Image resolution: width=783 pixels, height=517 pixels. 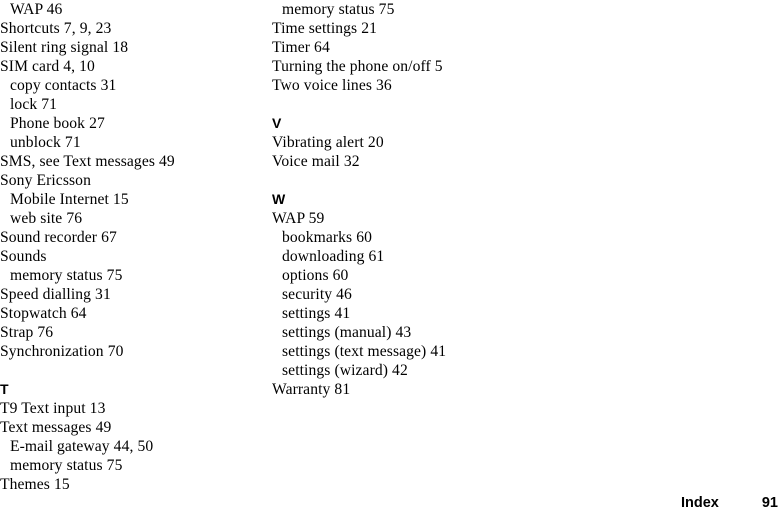 I want to click on index-entry: Two voice lines 36, so click(x=332, y=85).